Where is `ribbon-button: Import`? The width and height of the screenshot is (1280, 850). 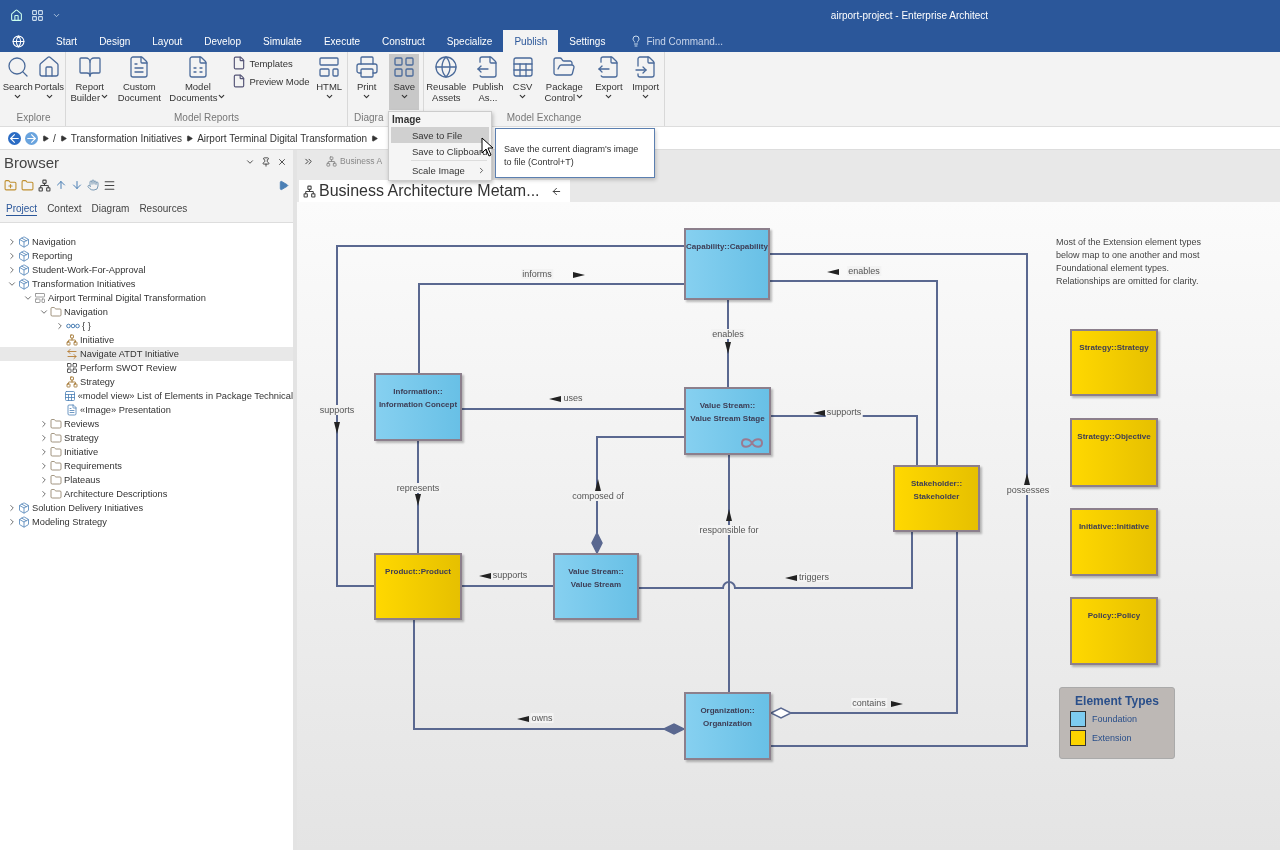
ribbon-button: Import is located at coordinates (645, 82).